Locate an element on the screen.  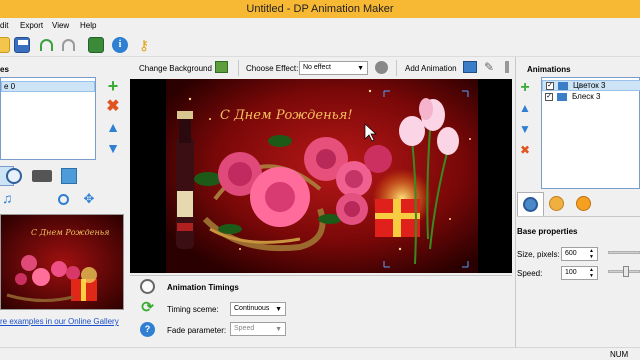
fade-parameter-value: Speed is located at coordinates (244, 328).